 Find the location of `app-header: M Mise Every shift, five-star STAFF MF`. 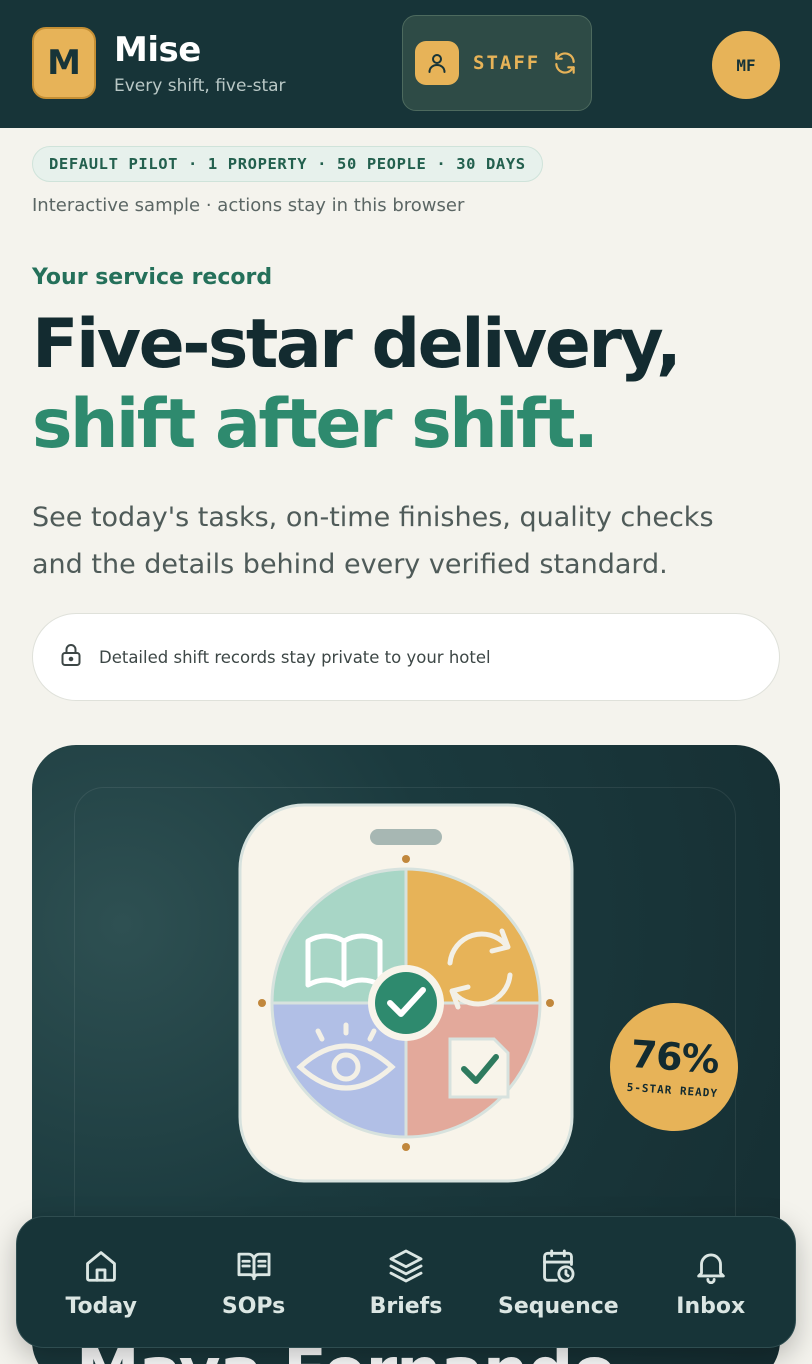

app-header: M Mise Every shift, five-star STAFF MF is located at coordinates (406, 64).